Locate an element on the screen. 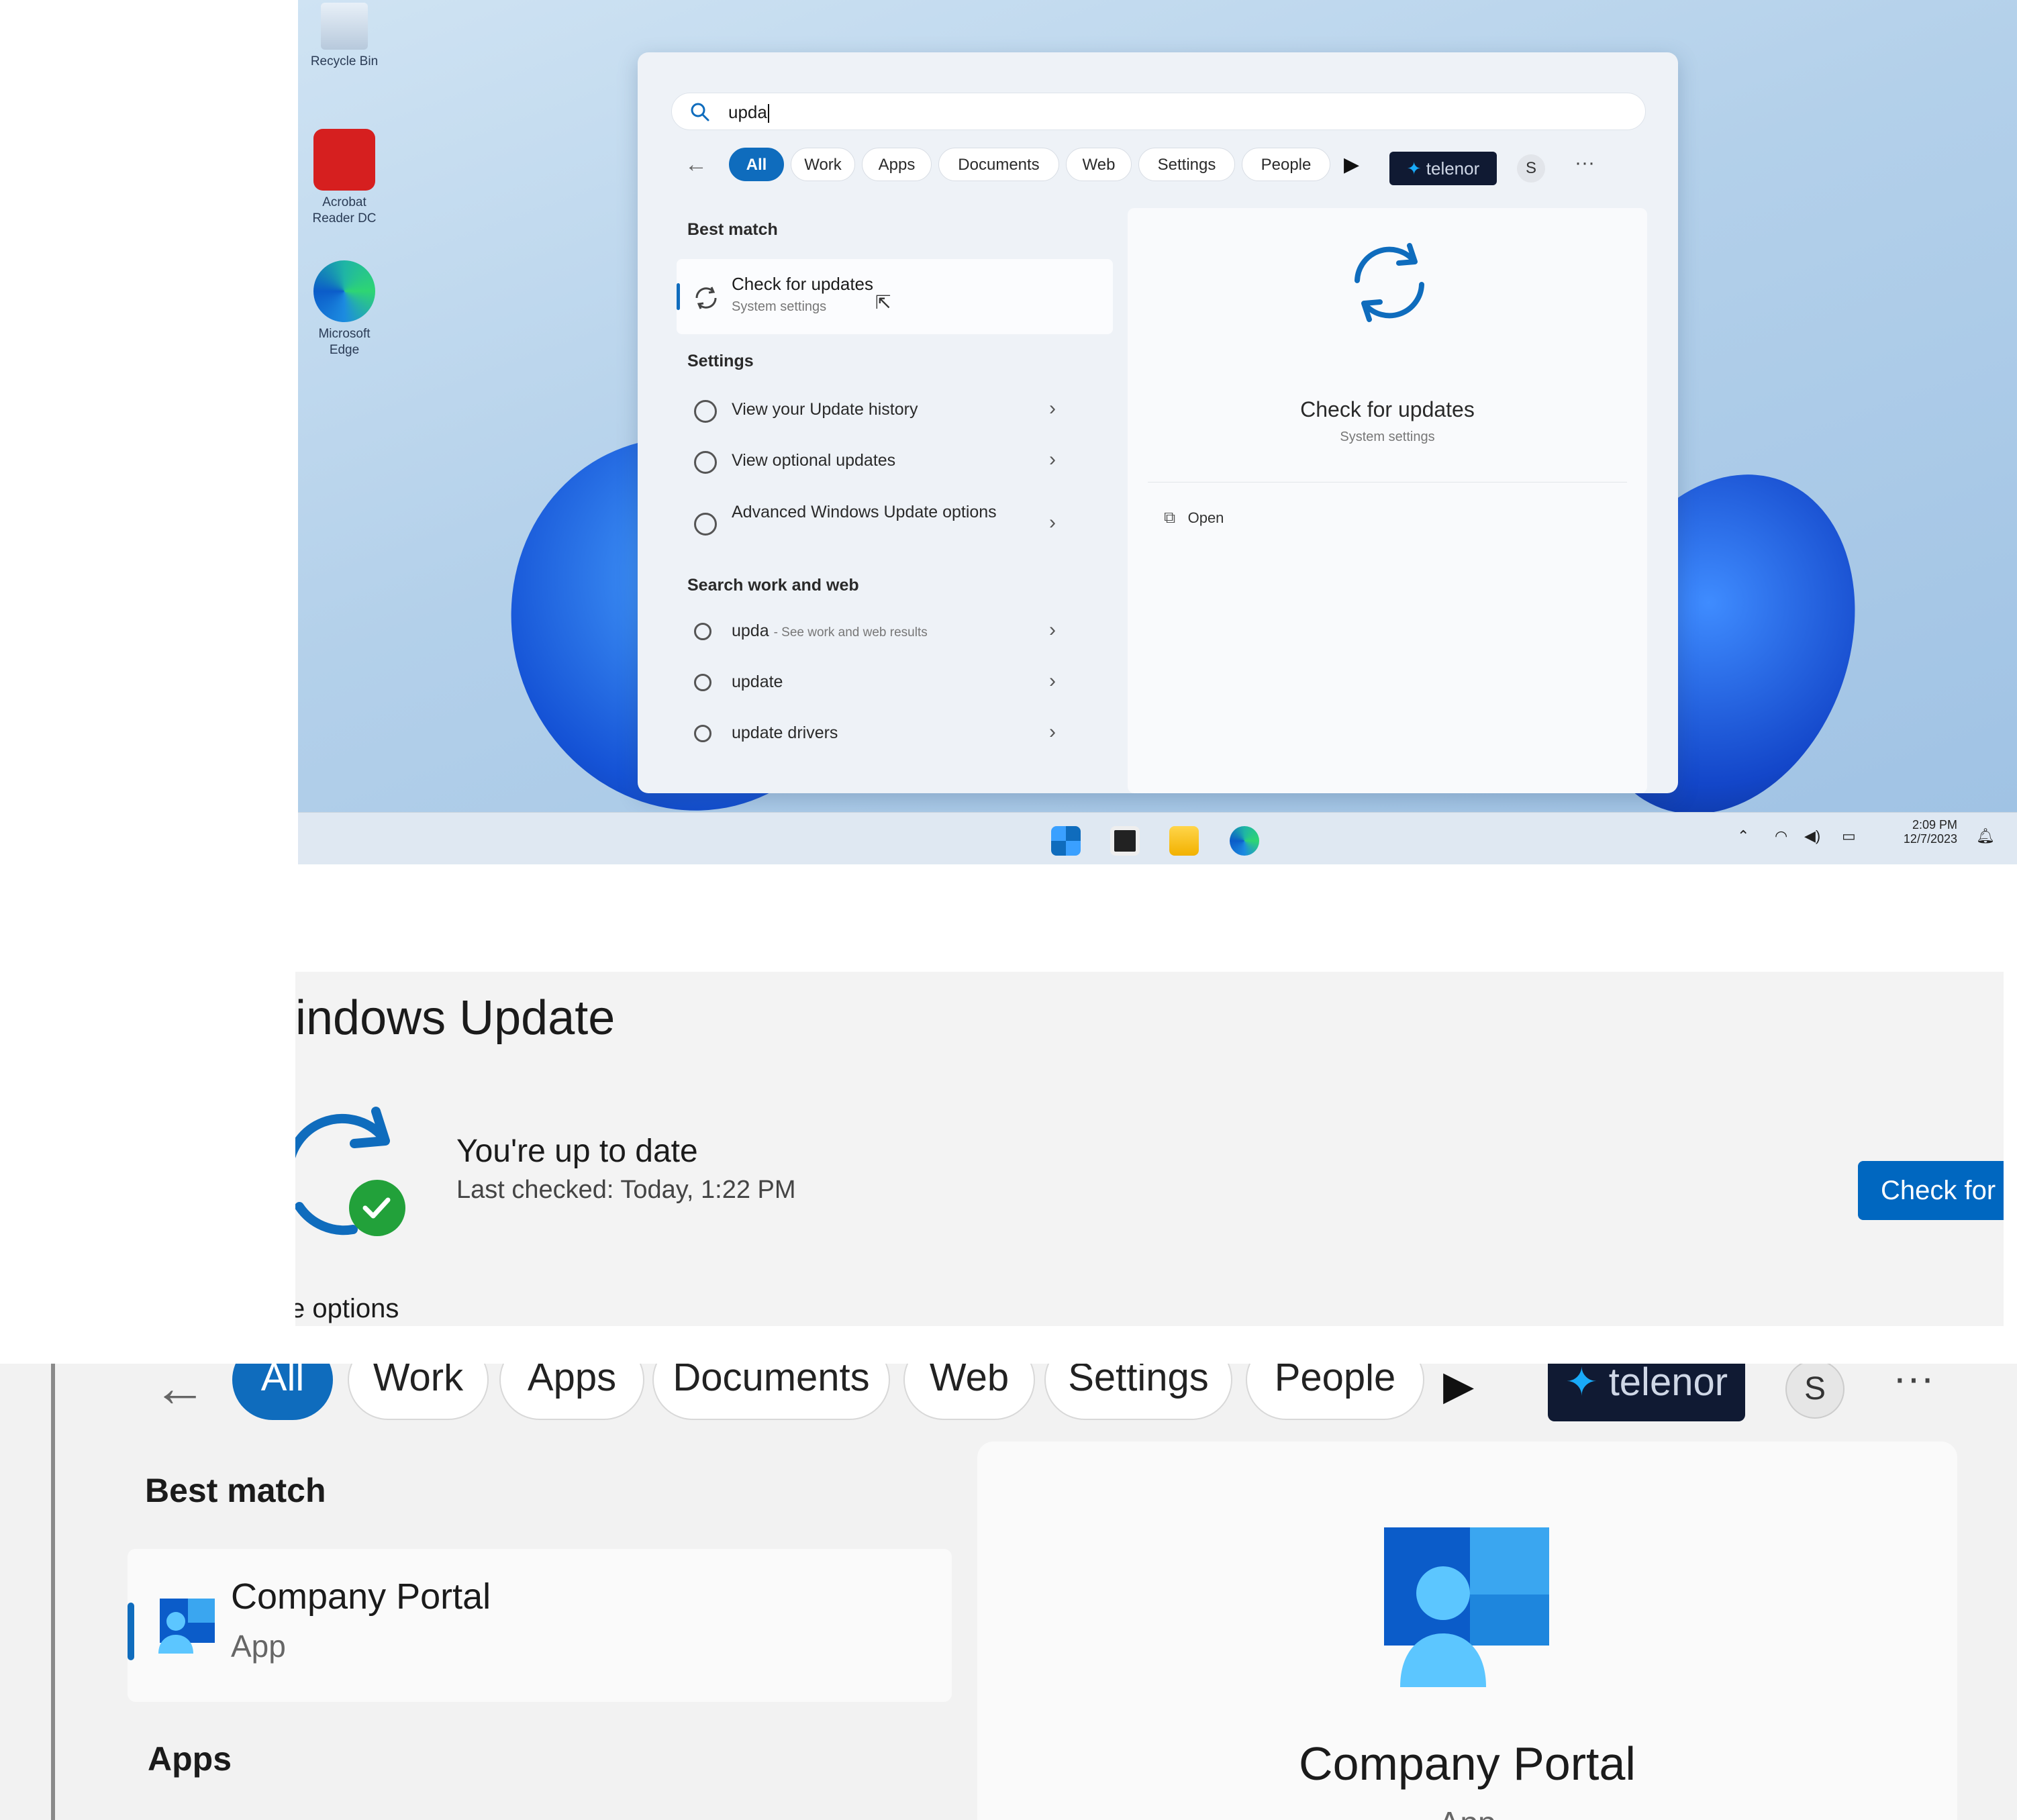 The width and height of the screenshot is (2017, 1820). battery-icon: ▭ is located at coordinates (1849, 836).